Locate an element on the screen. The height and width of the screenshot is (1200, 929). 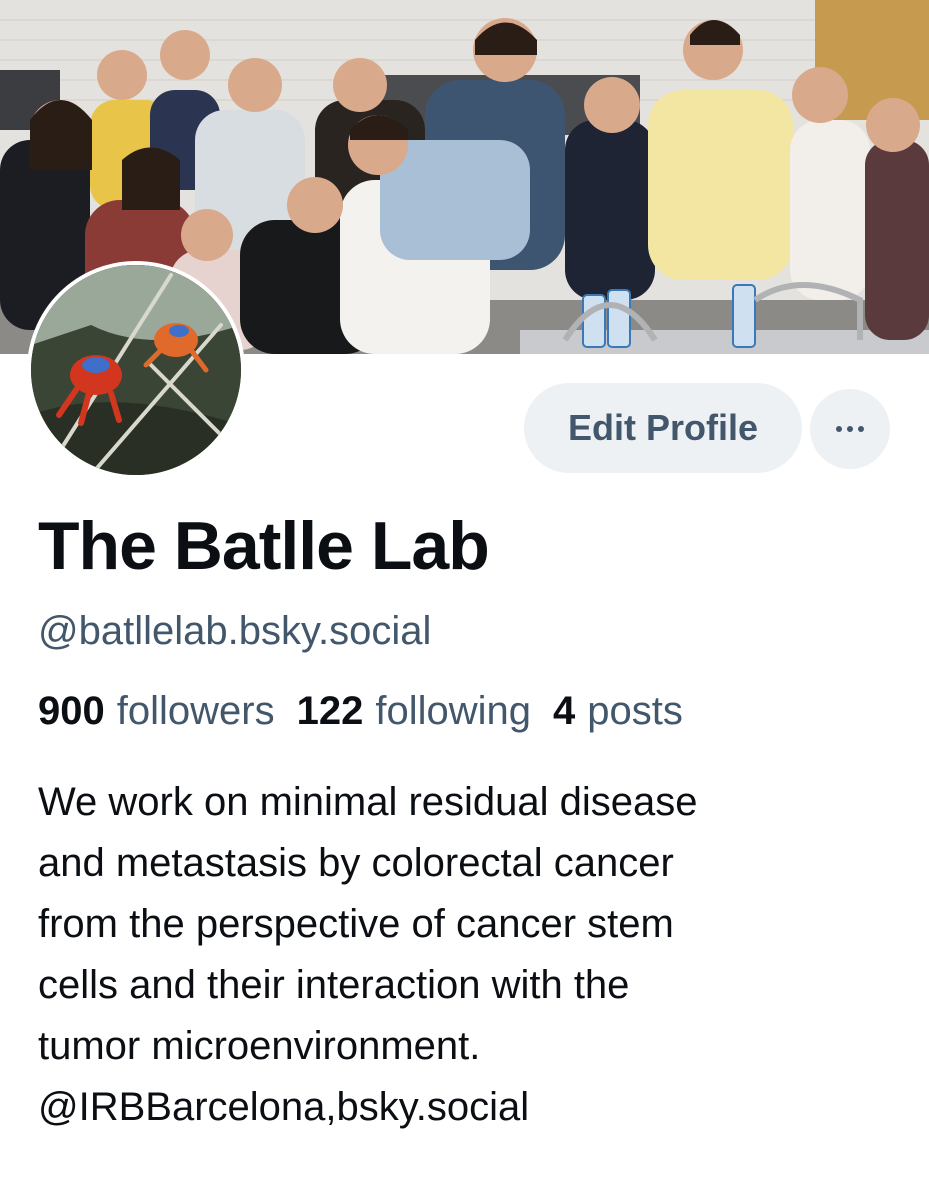
avatar is located at coordinates (136, 370).